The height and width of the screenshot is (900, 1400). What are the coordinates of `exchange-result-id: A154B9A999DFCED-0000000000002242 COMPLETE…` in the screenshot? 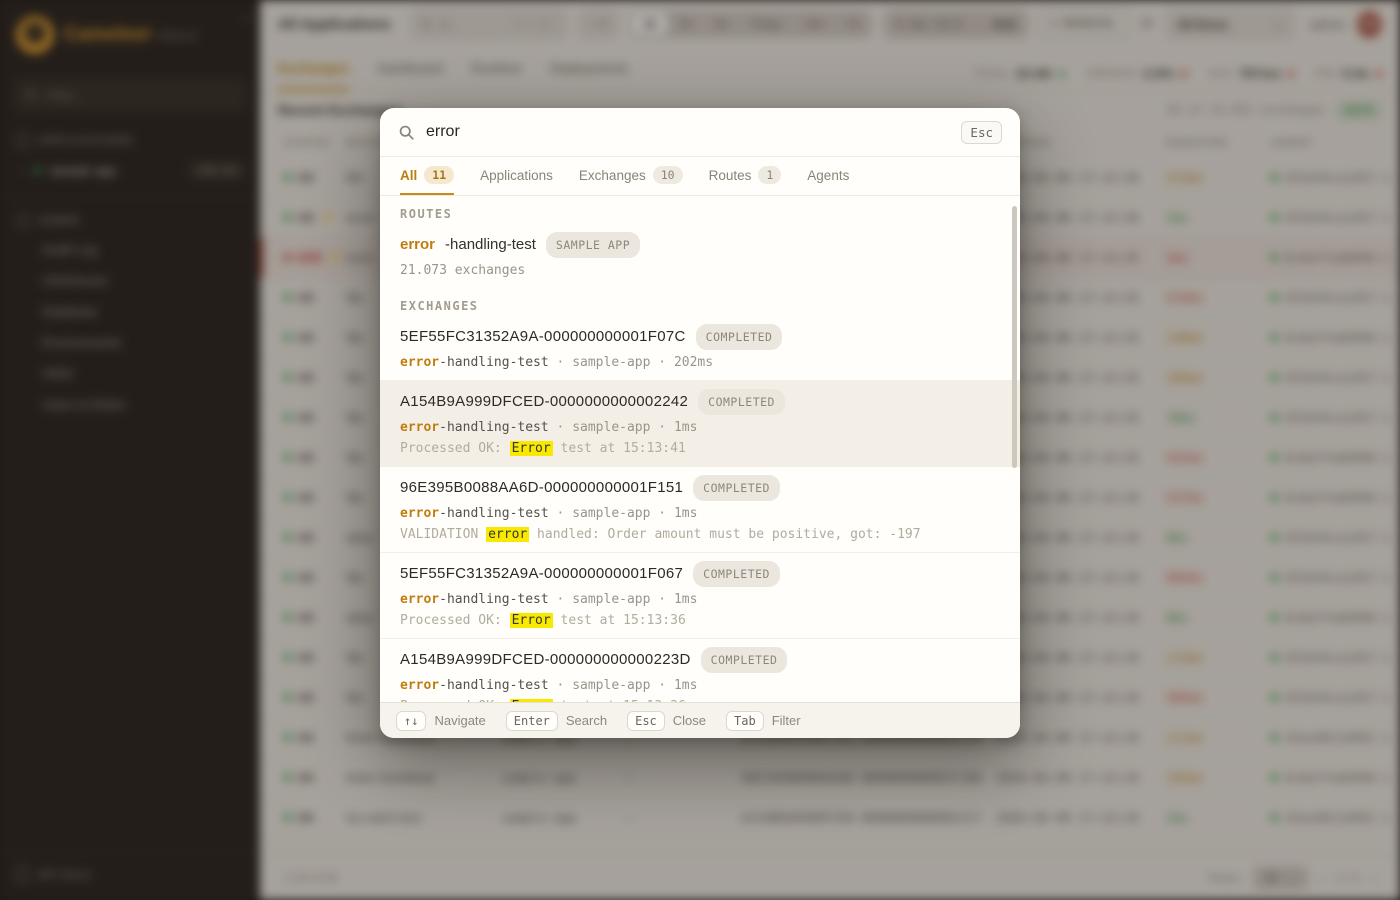 It's located at (700, 402).